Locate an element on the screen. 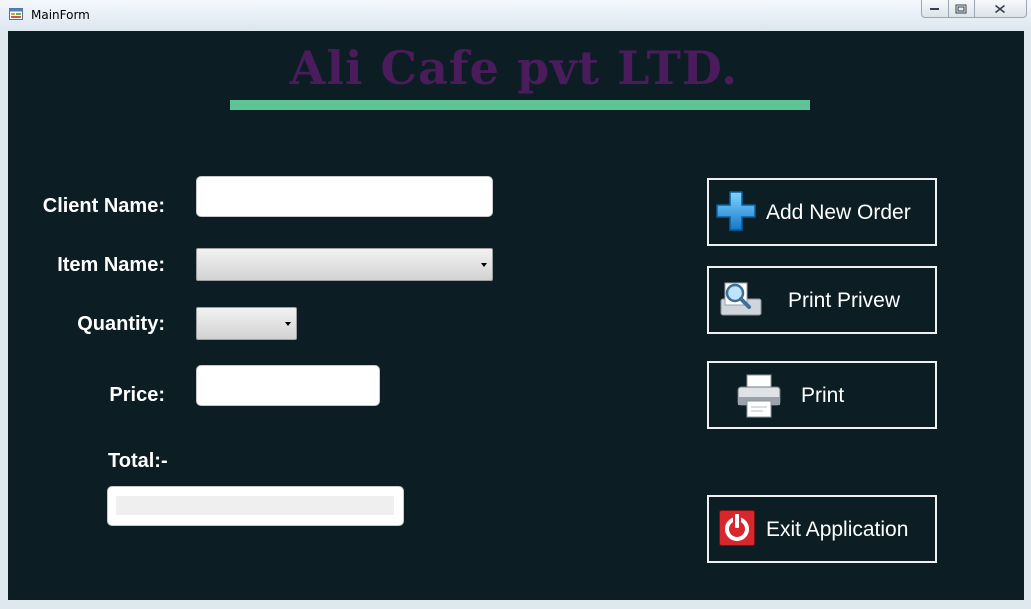 The height and width of the screenshot is (609, 1031). minimize-button is located at coordinates (935, 9).